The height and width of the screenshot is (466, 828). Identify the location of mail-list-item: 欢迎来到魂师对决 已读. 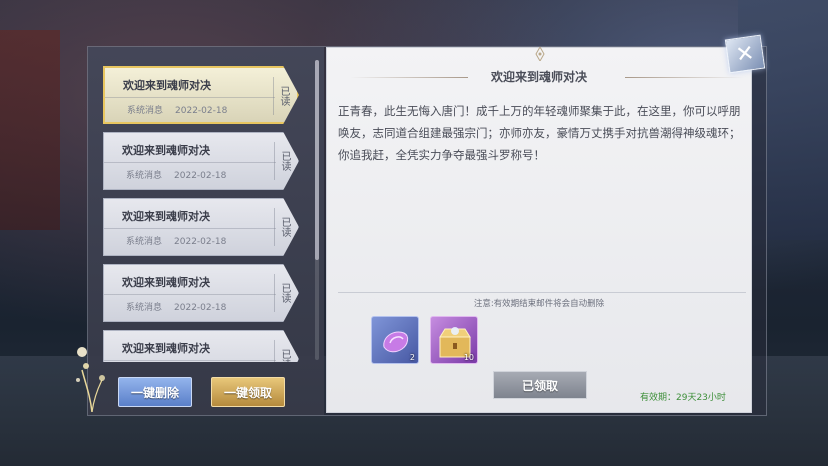
(201, 346).